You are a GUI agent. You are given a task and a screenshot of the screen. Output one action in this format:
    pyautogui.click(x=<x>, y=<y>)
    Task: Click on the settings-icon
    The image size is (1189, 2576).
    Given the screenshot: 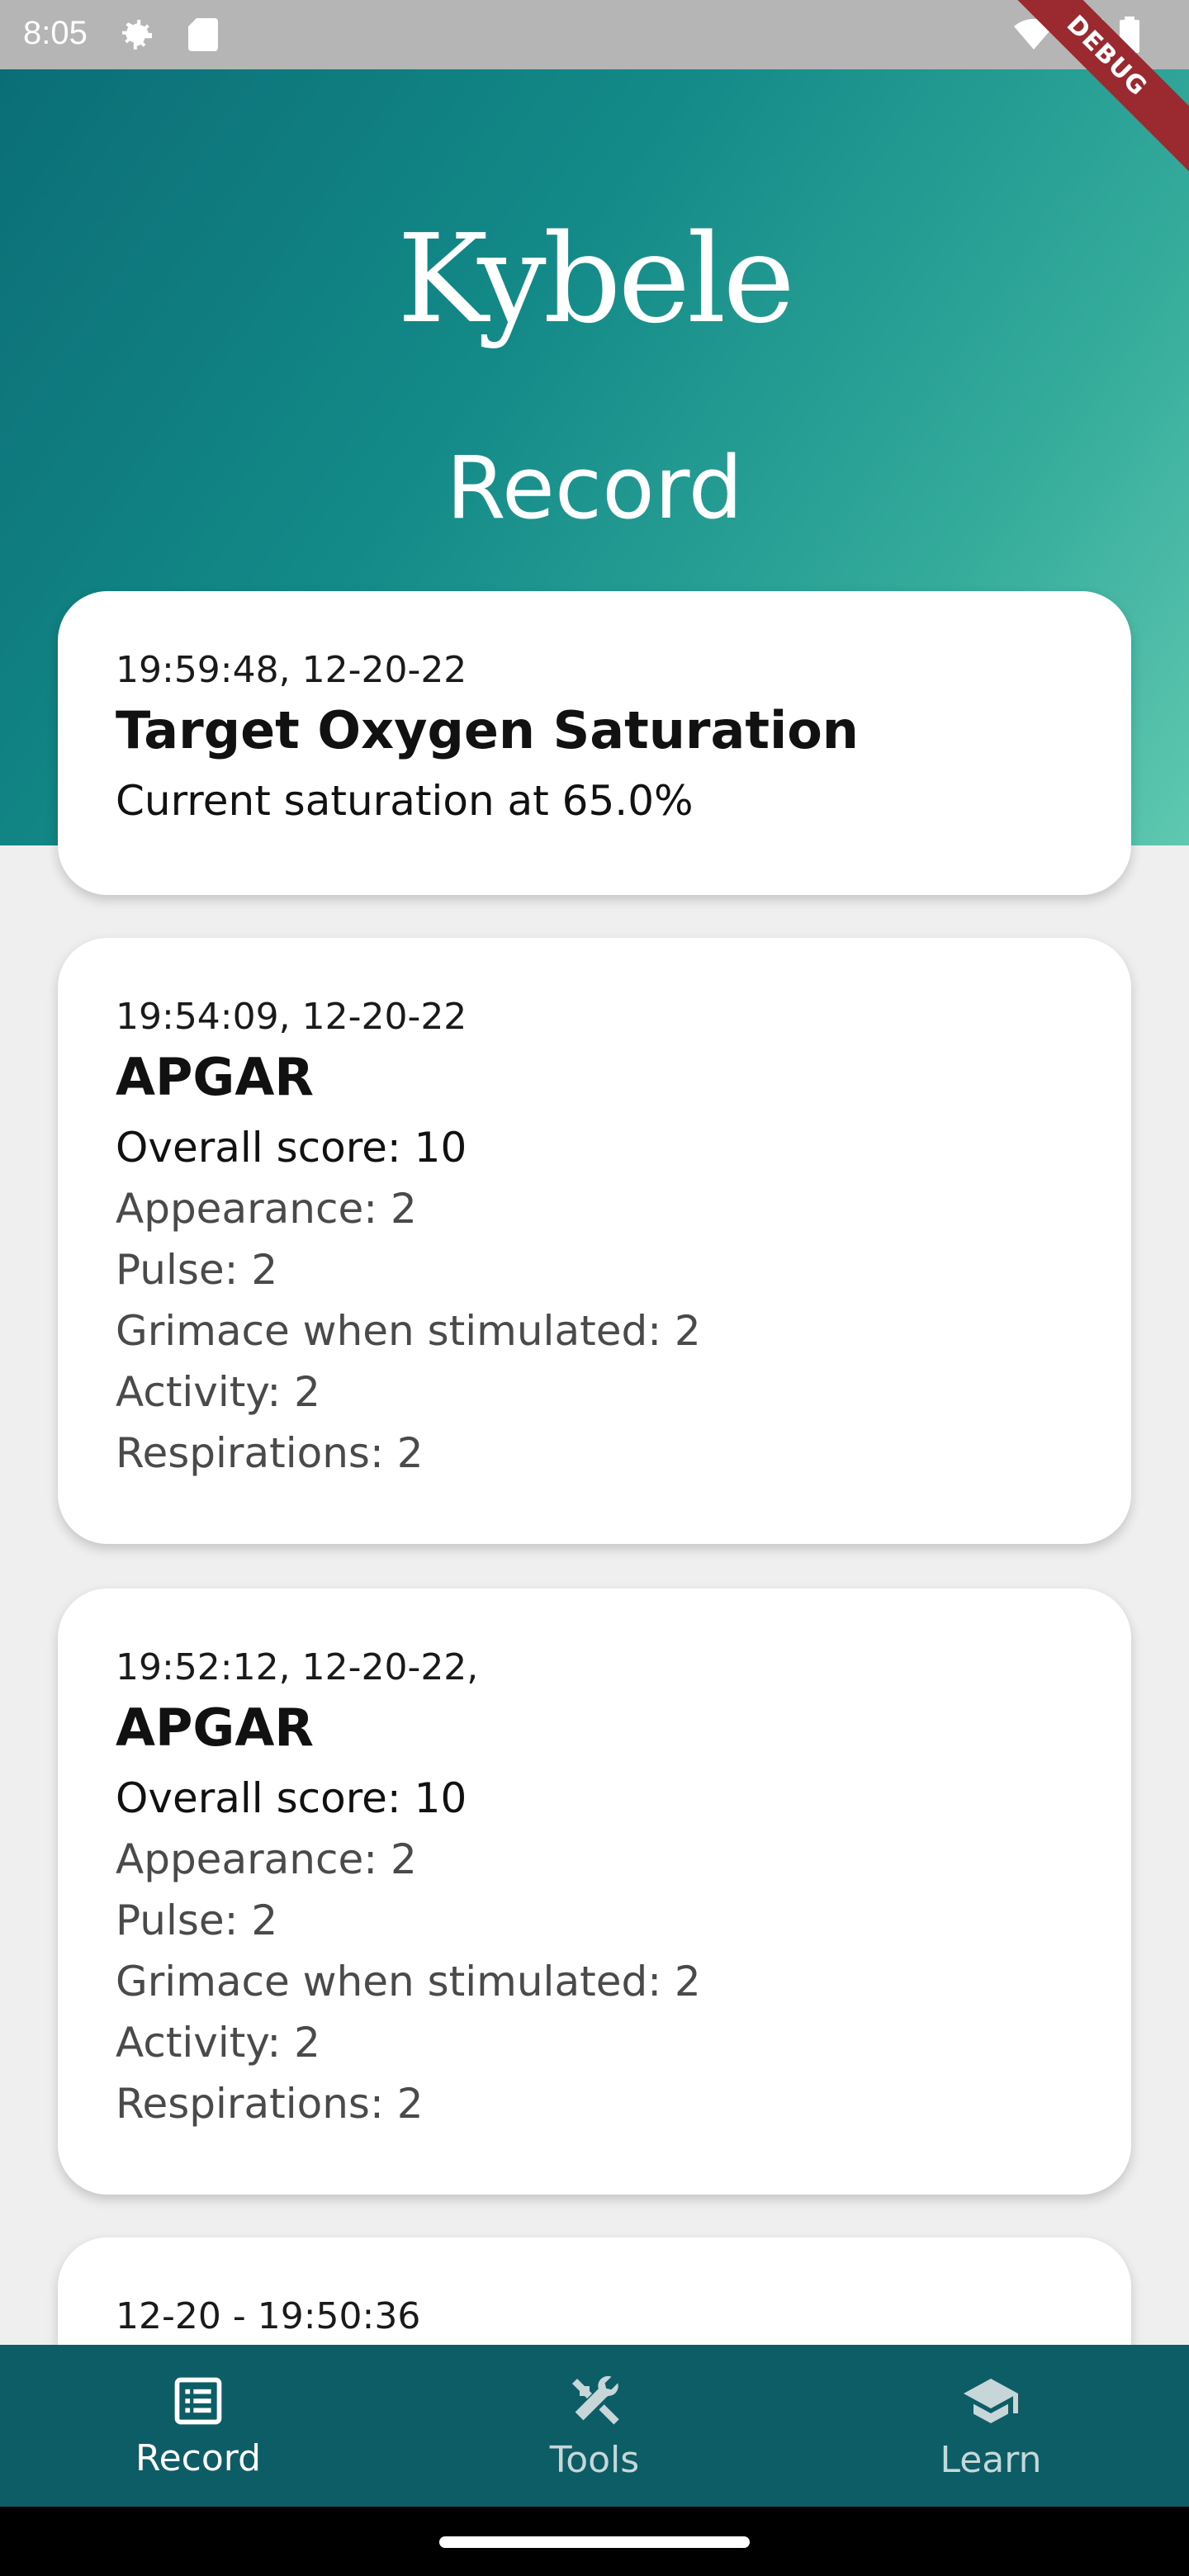 What is the action you would take?
    pyautogui.click(x=137, y=35)
    